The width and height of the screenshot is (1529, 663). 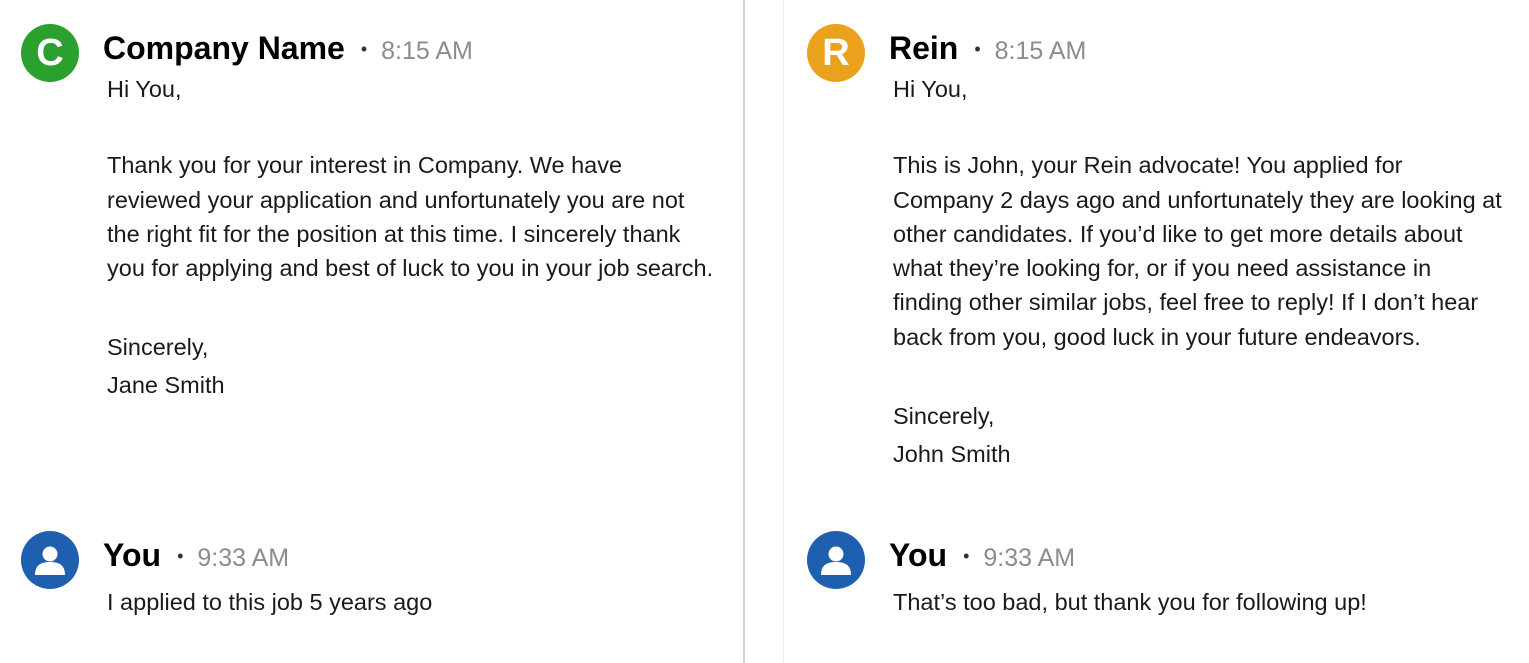 I want to click on message-header: Rein • 8:15 AM, so click(x=987, y=48).